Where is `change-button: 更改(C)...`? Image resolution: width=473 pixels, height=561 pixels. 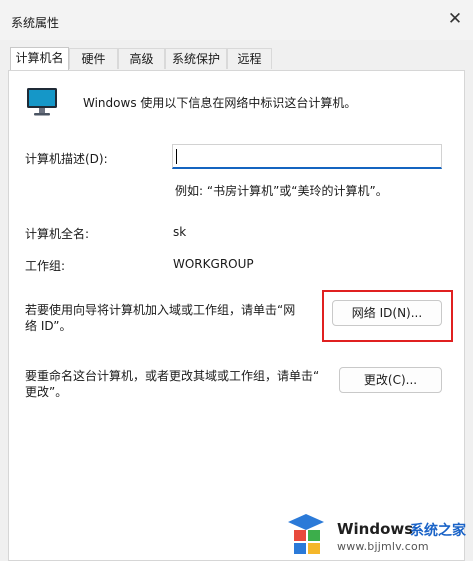
change-button: 更改(C)... is located at coordinates (390, 380).